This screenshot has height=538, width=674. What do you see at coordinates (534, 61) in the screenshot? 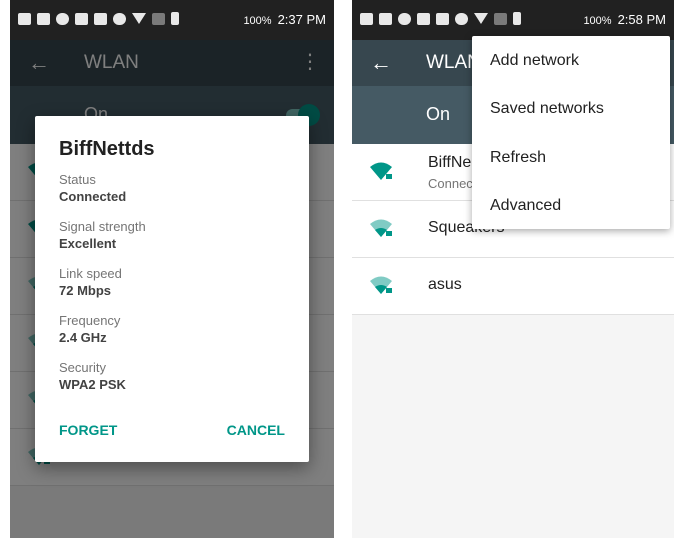
I see `menu-item-add-network: Add network` at bounding box center [534, 61].